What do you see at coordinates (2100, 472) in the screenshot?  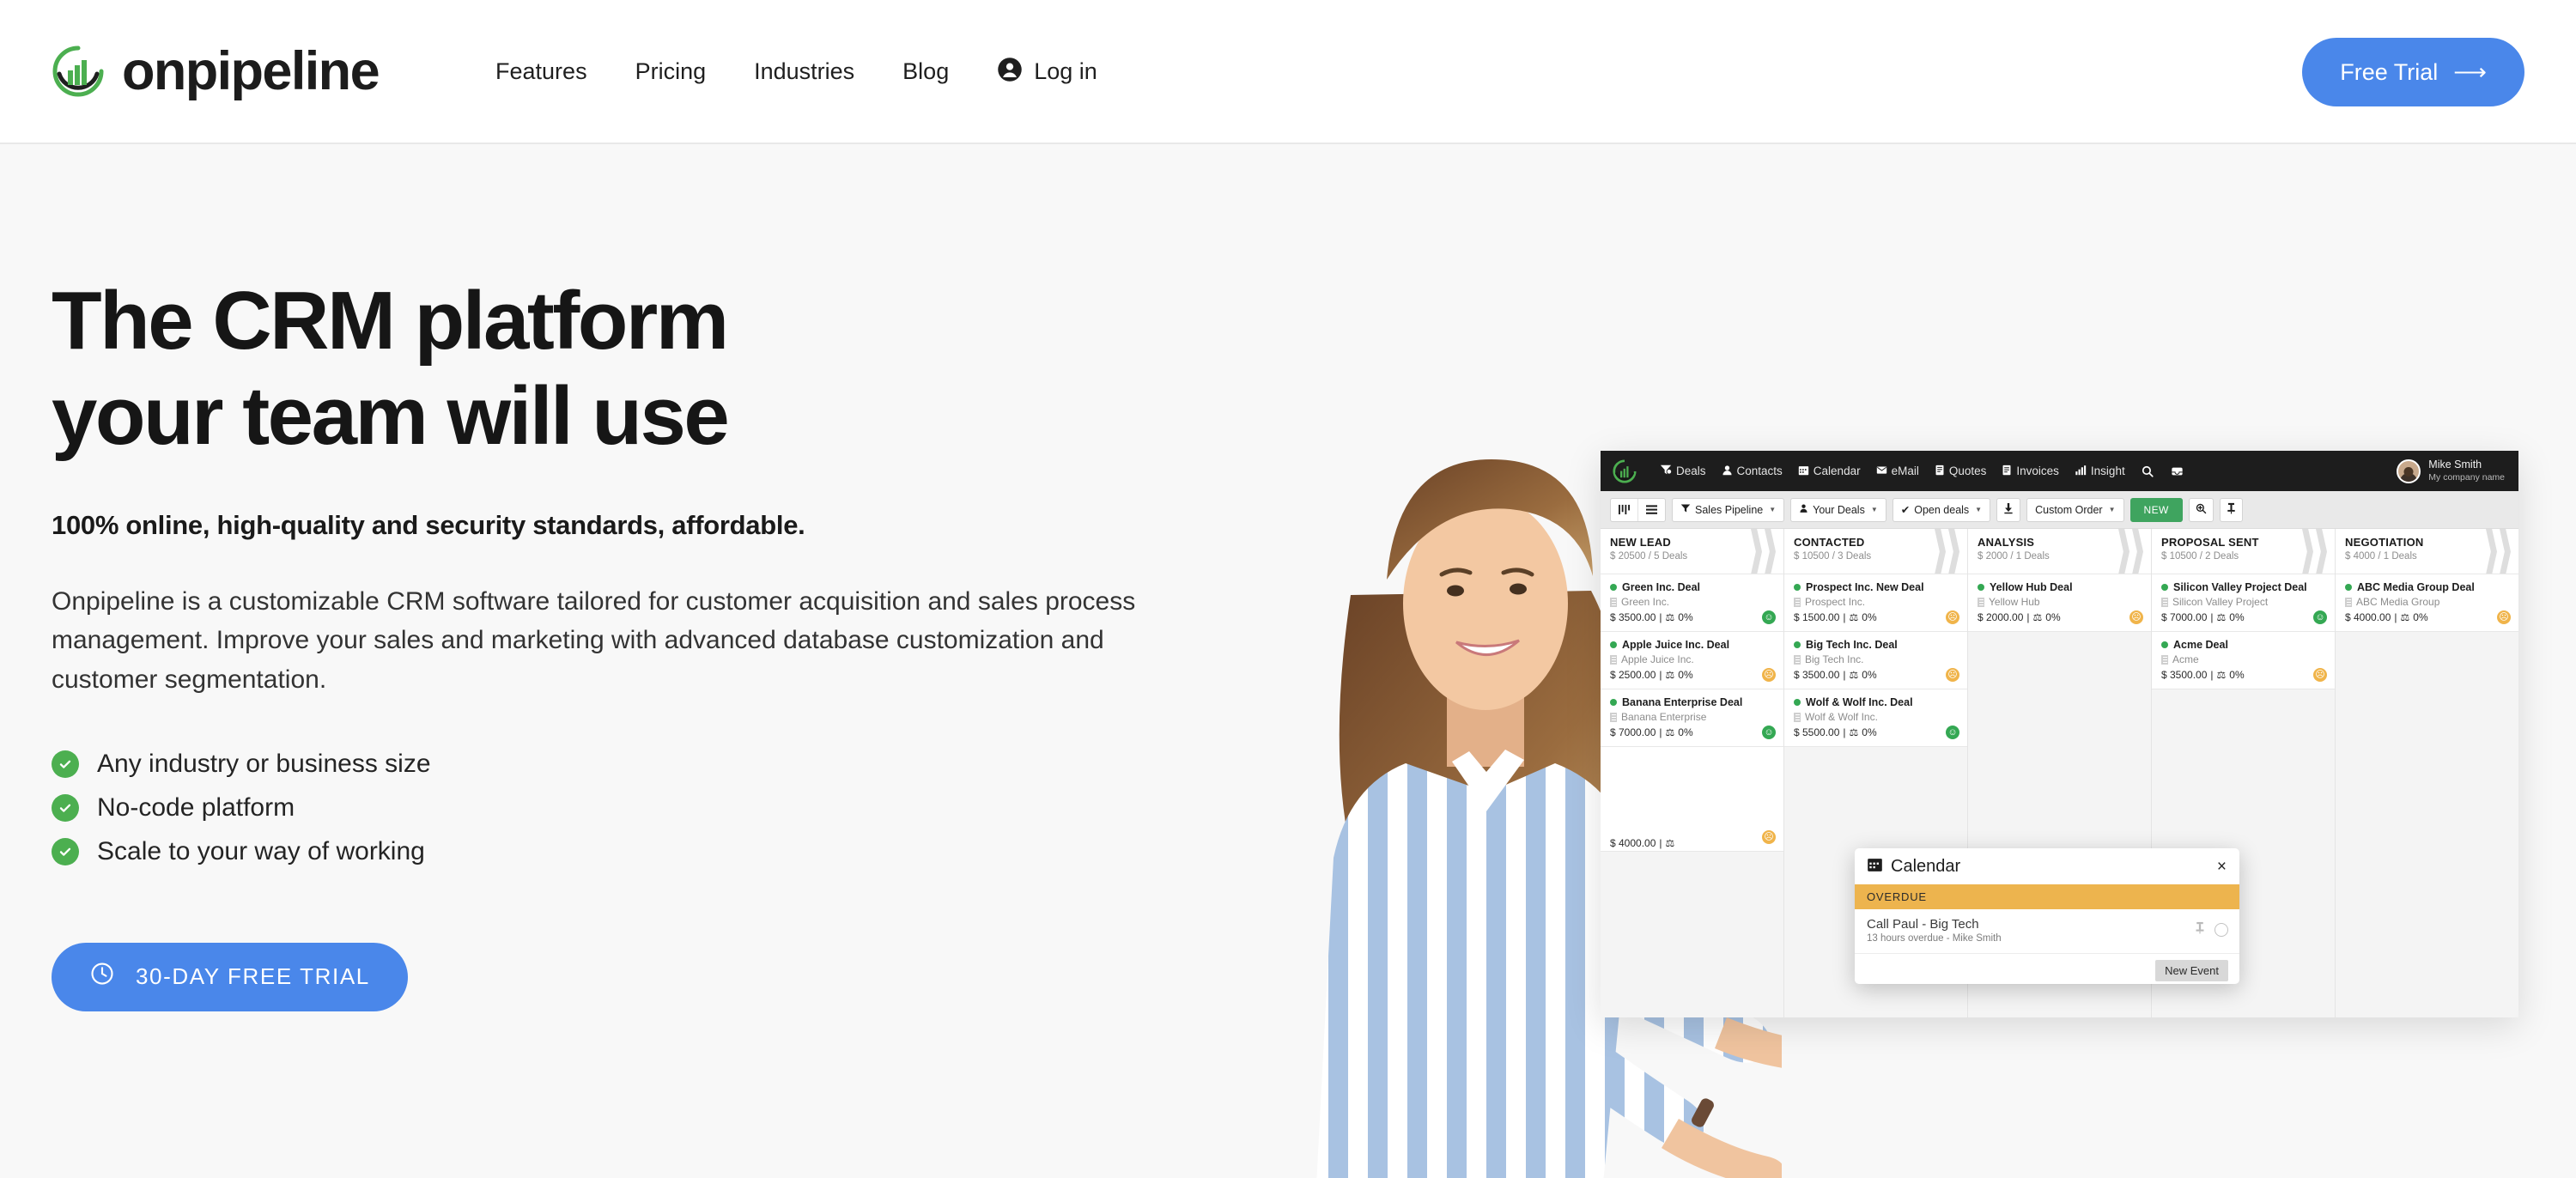 I see `crm-nav-insight: Insight` at bounding box center [2100, 472].